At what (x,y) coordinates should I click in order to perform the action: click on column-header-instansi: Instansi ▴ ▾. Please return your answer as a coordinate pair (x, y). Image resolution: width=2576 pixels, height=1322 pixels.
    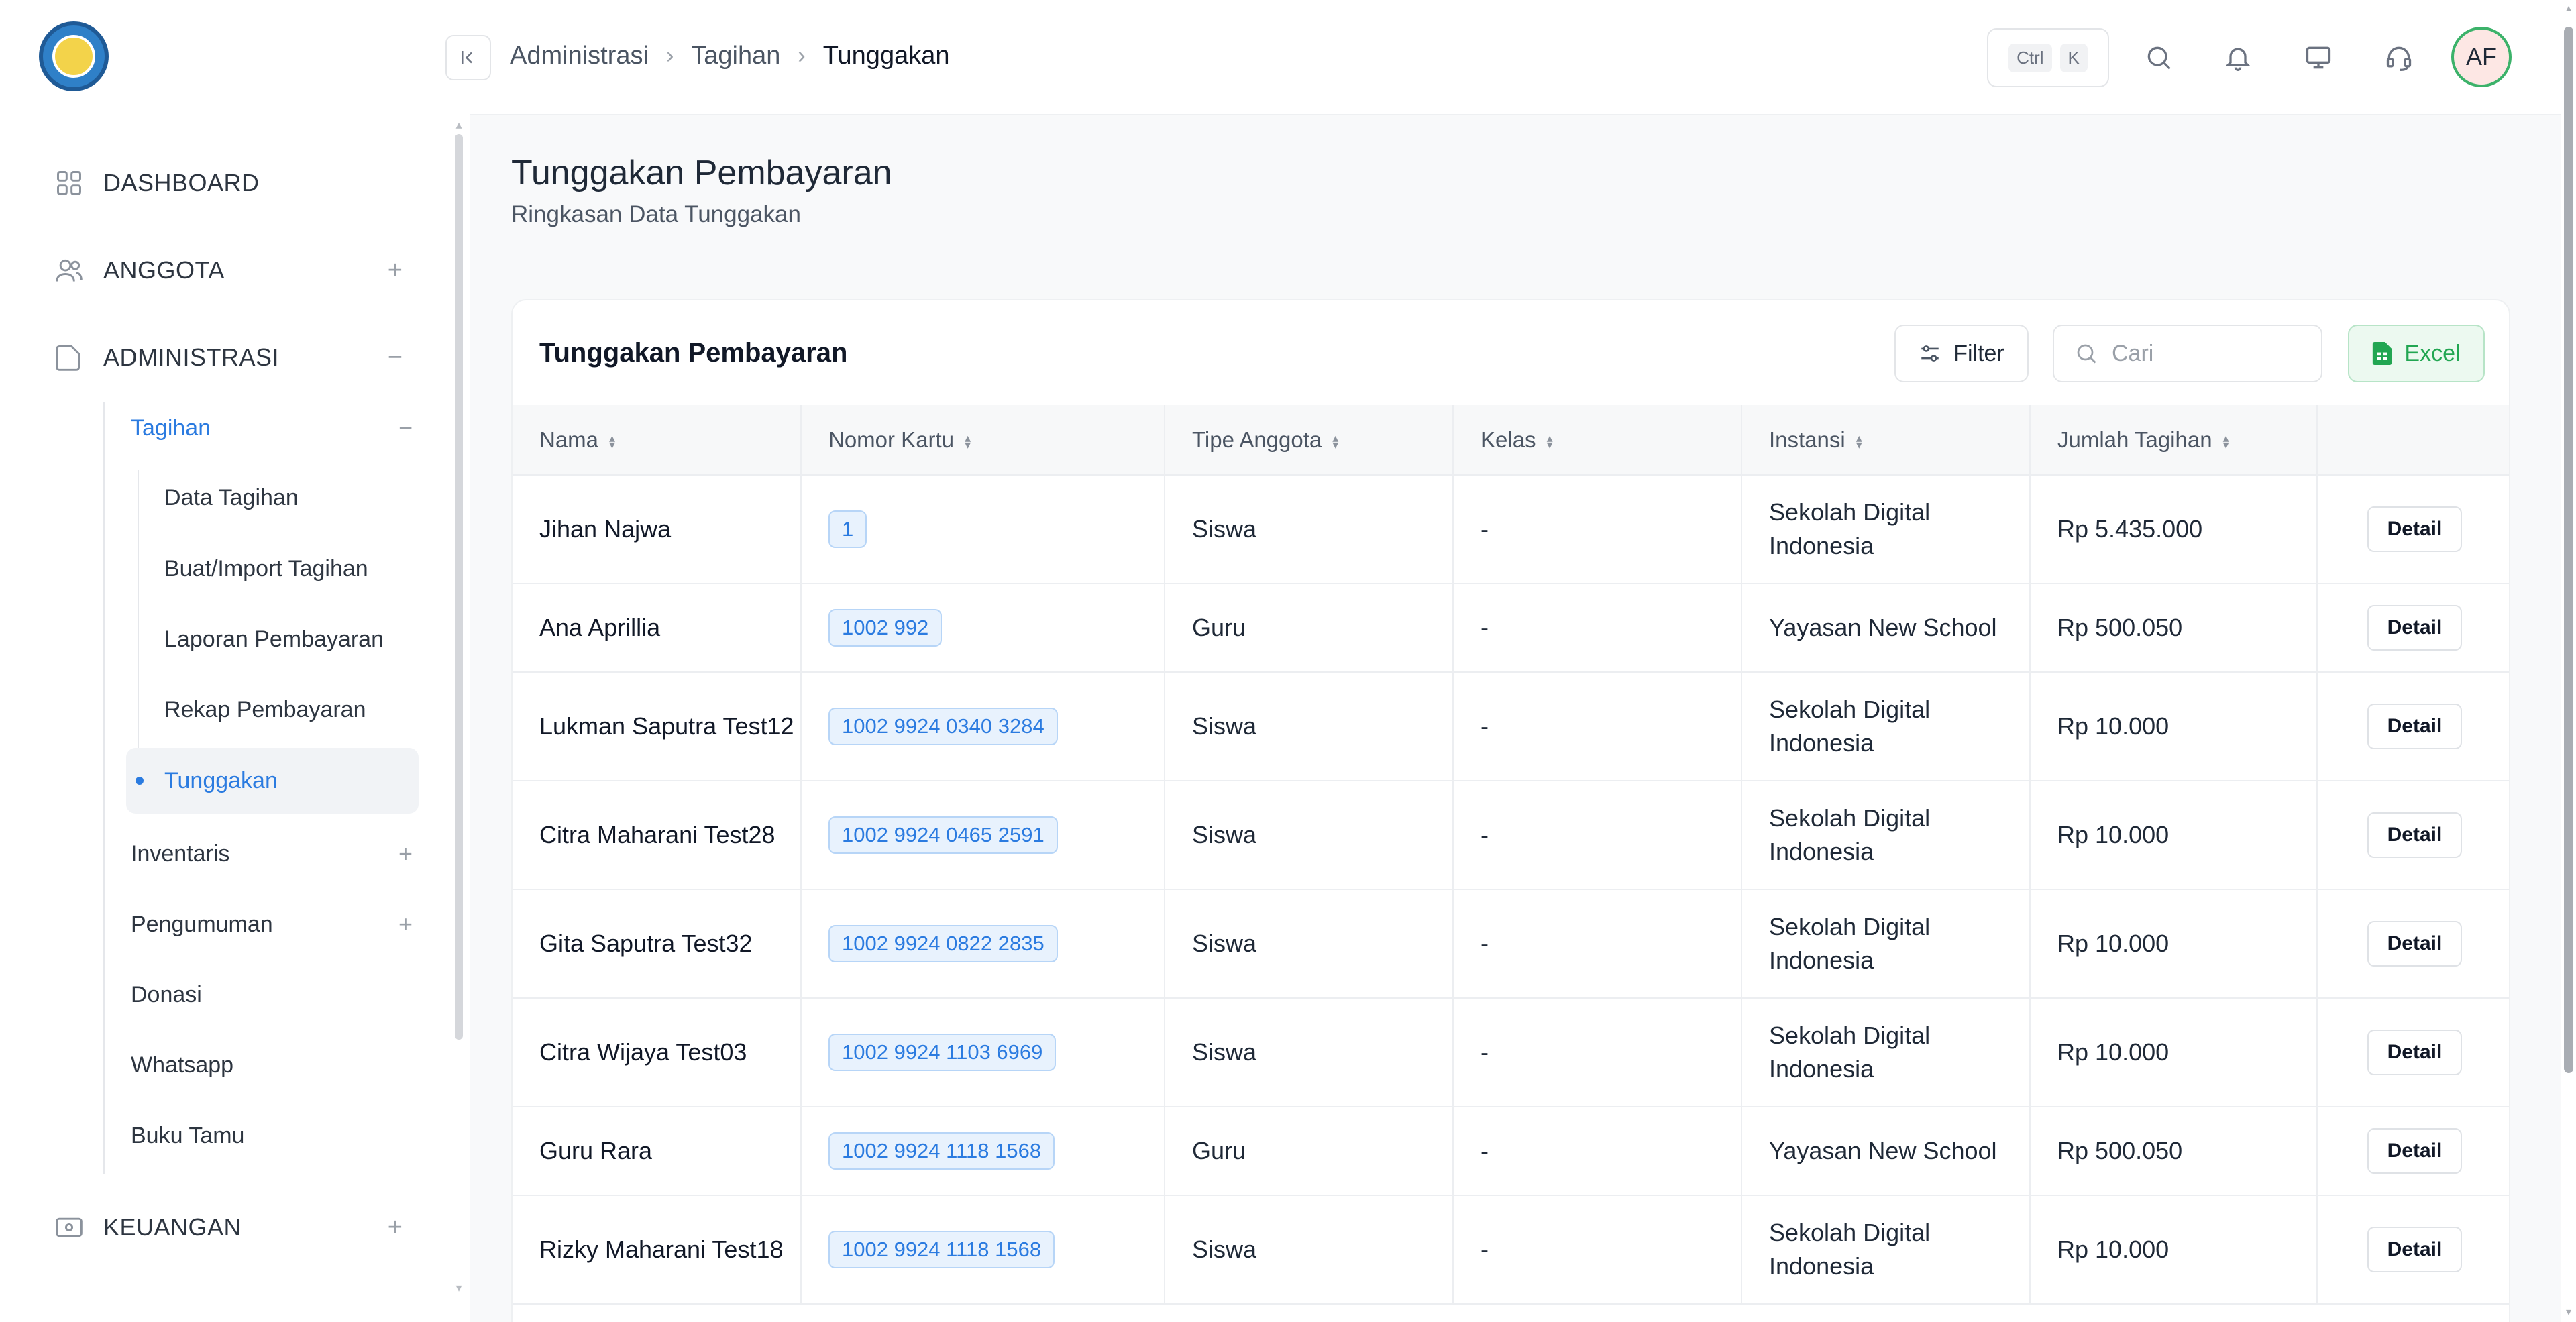
    Looking at the image, I should click on (1886, 440).